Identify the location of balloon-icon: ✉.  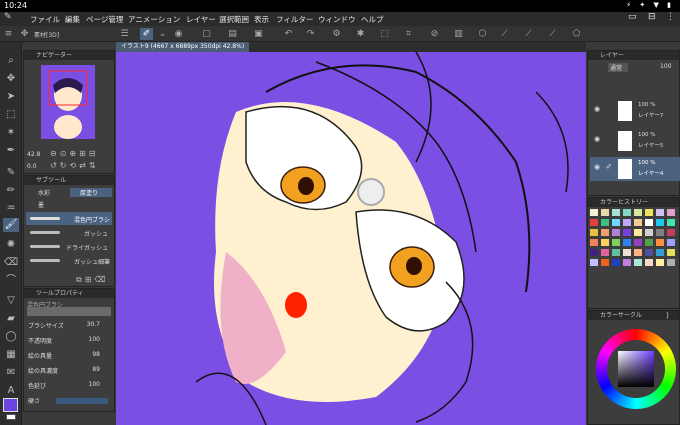
(11, 373).